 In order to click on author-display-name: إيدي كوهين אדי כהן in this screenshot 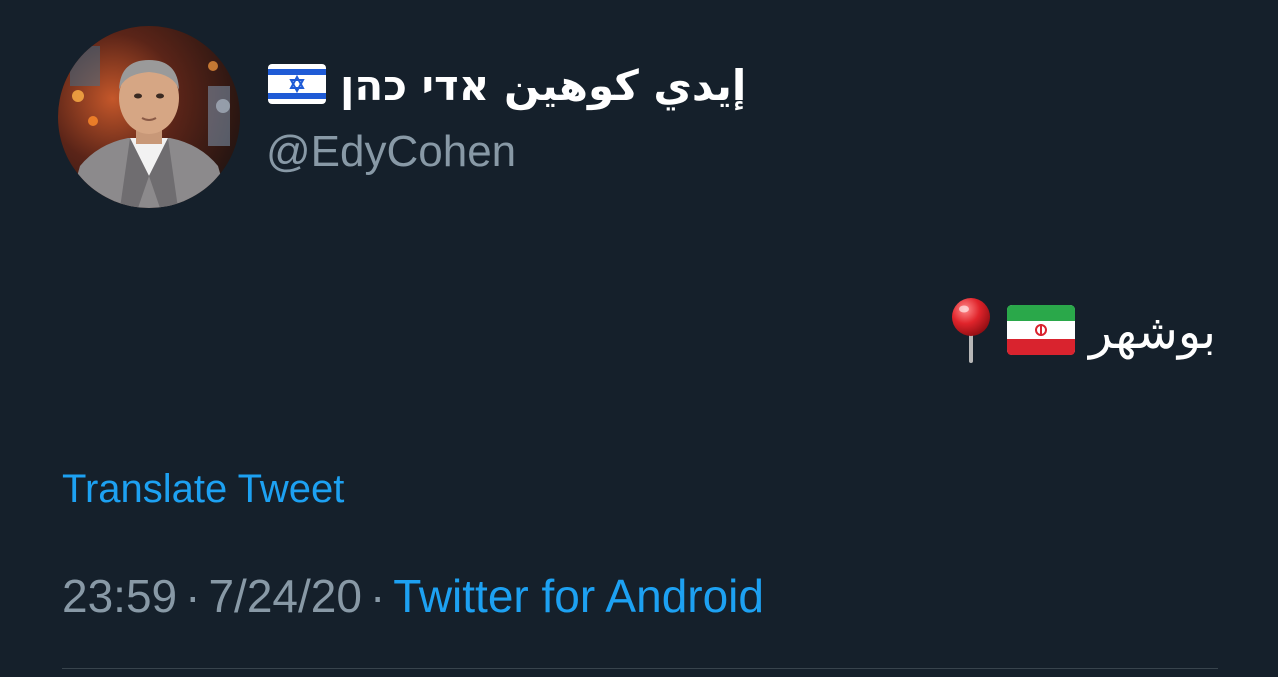, I will do `click(507, 86)`.